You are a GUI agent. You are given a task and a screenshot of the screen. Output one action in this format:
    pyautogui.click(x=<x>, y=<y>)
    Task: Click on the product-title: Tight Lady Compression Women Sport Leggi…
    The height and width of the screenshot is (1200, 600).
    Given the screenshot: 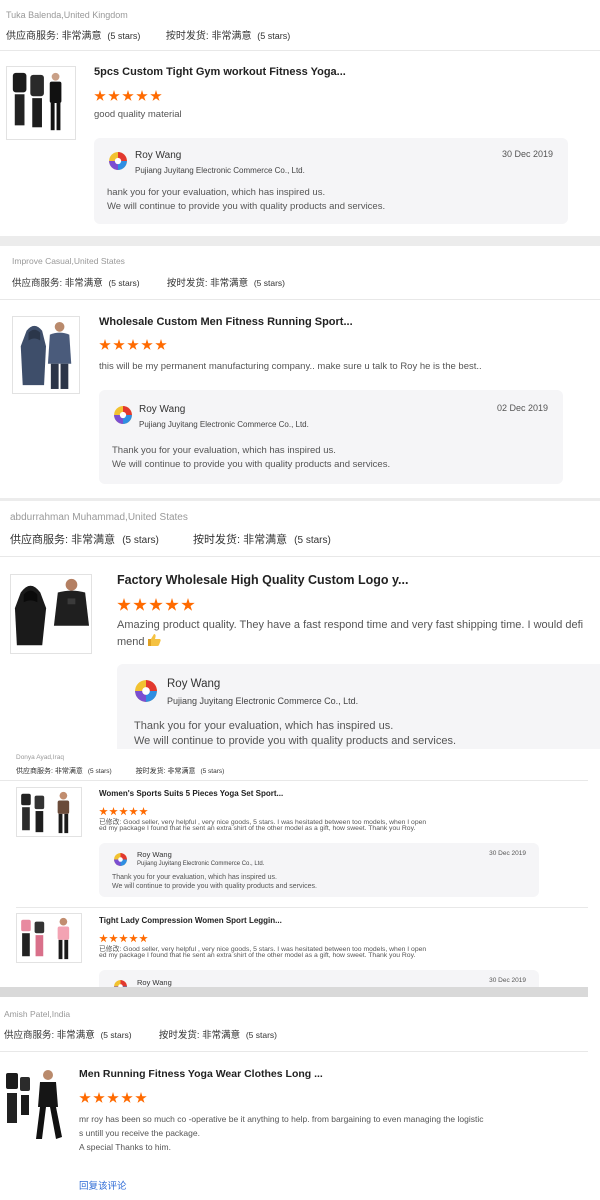 What is the action you would take?
    pyautogui.click(x=229, y=920)
    